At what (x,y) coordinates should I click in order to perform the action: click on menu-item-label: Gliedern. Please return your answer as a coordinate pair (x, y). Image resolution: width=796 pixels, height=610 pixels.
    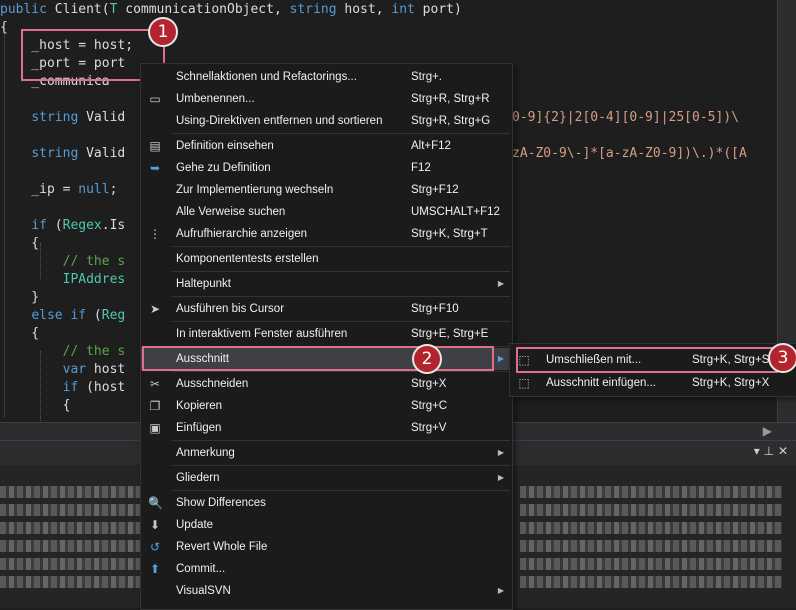
    Looking at the image, I should click on (198, 478).